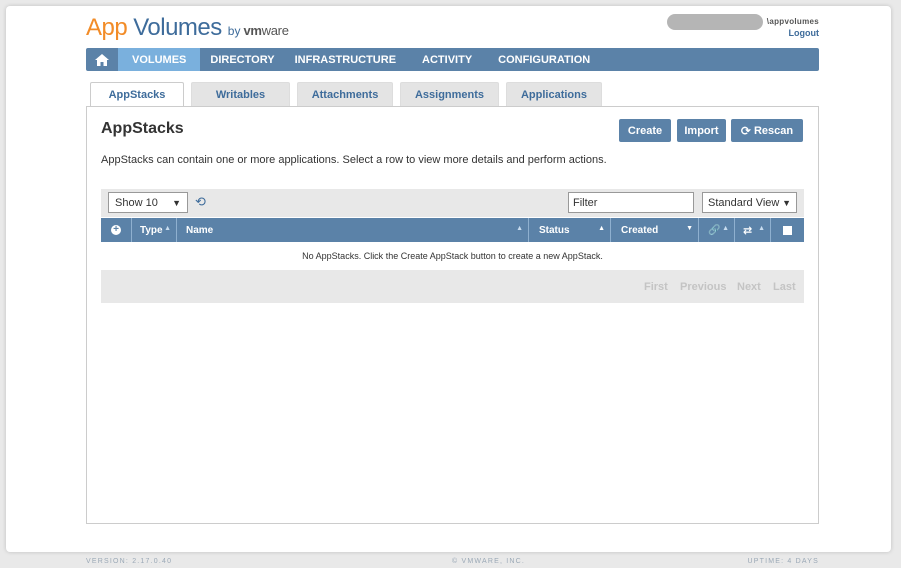 The width and height of the screenshot is (901, 568). I want to click on tab-assignments: Assignments, so click(449, 94).